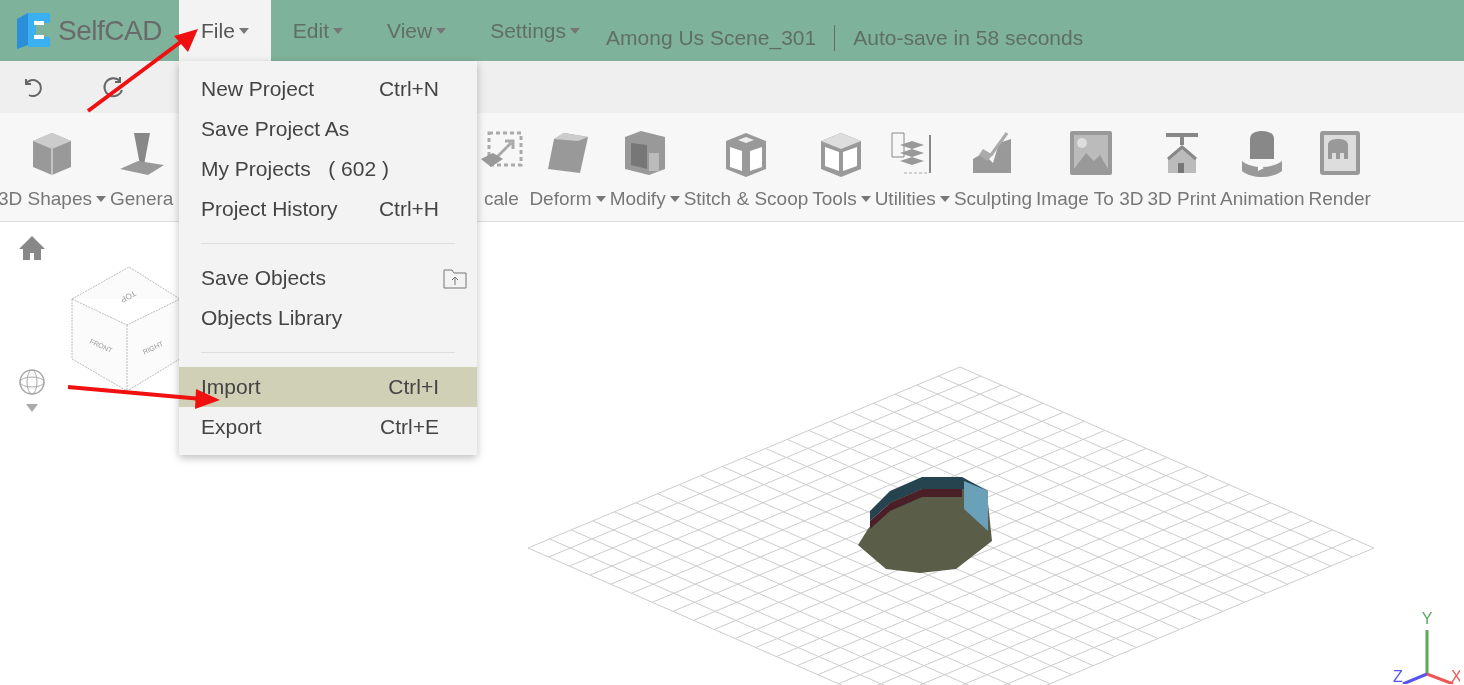 The image size is (1464, 685). I want to click on menu-tab: View, so click(417, 30).